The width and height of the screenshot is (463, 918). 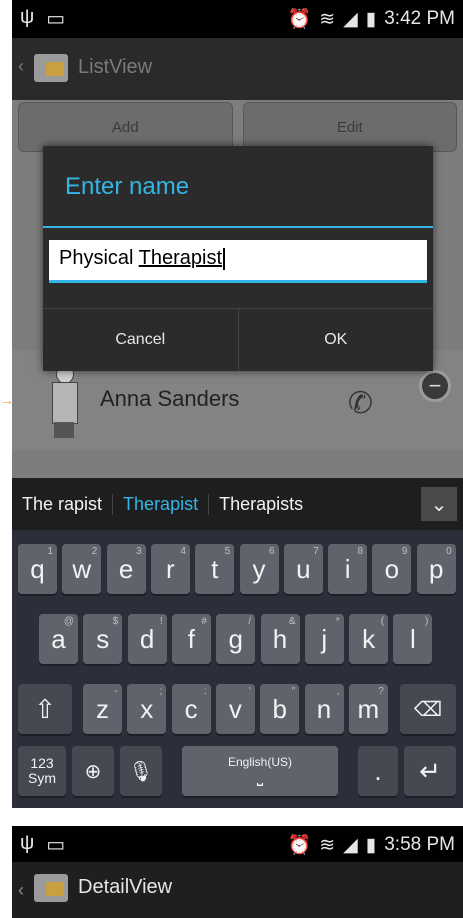 What do you see at coordinates (316, 551) in the screenshot?
I see `key-hint: 7` at bounding box center [316, 551].